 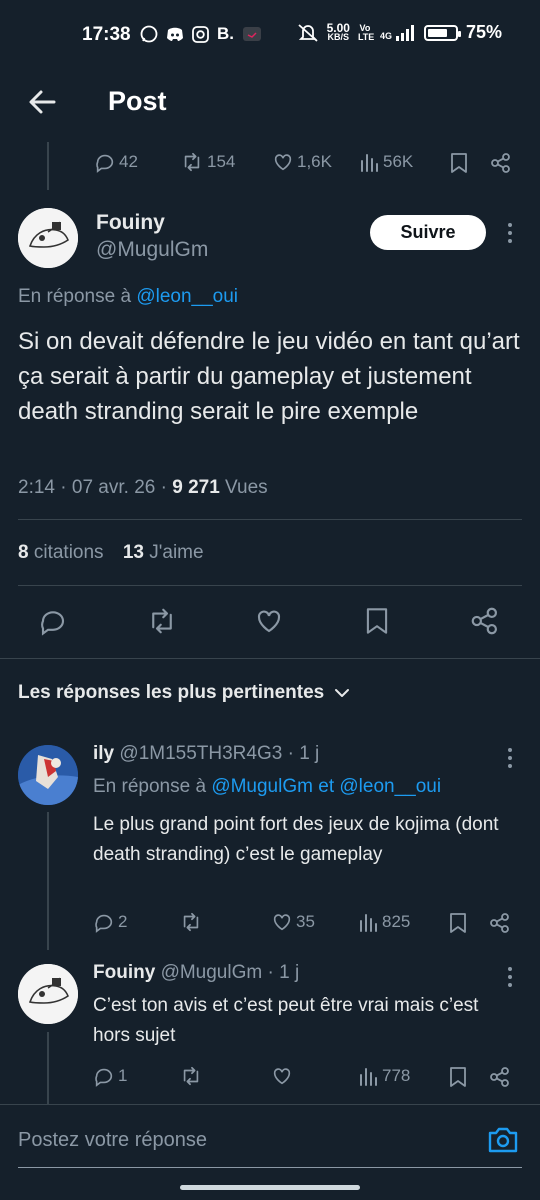 I want to click on reply-context: En réponse à @MugulGm et @leon__oui, so click(x=267, y=787).